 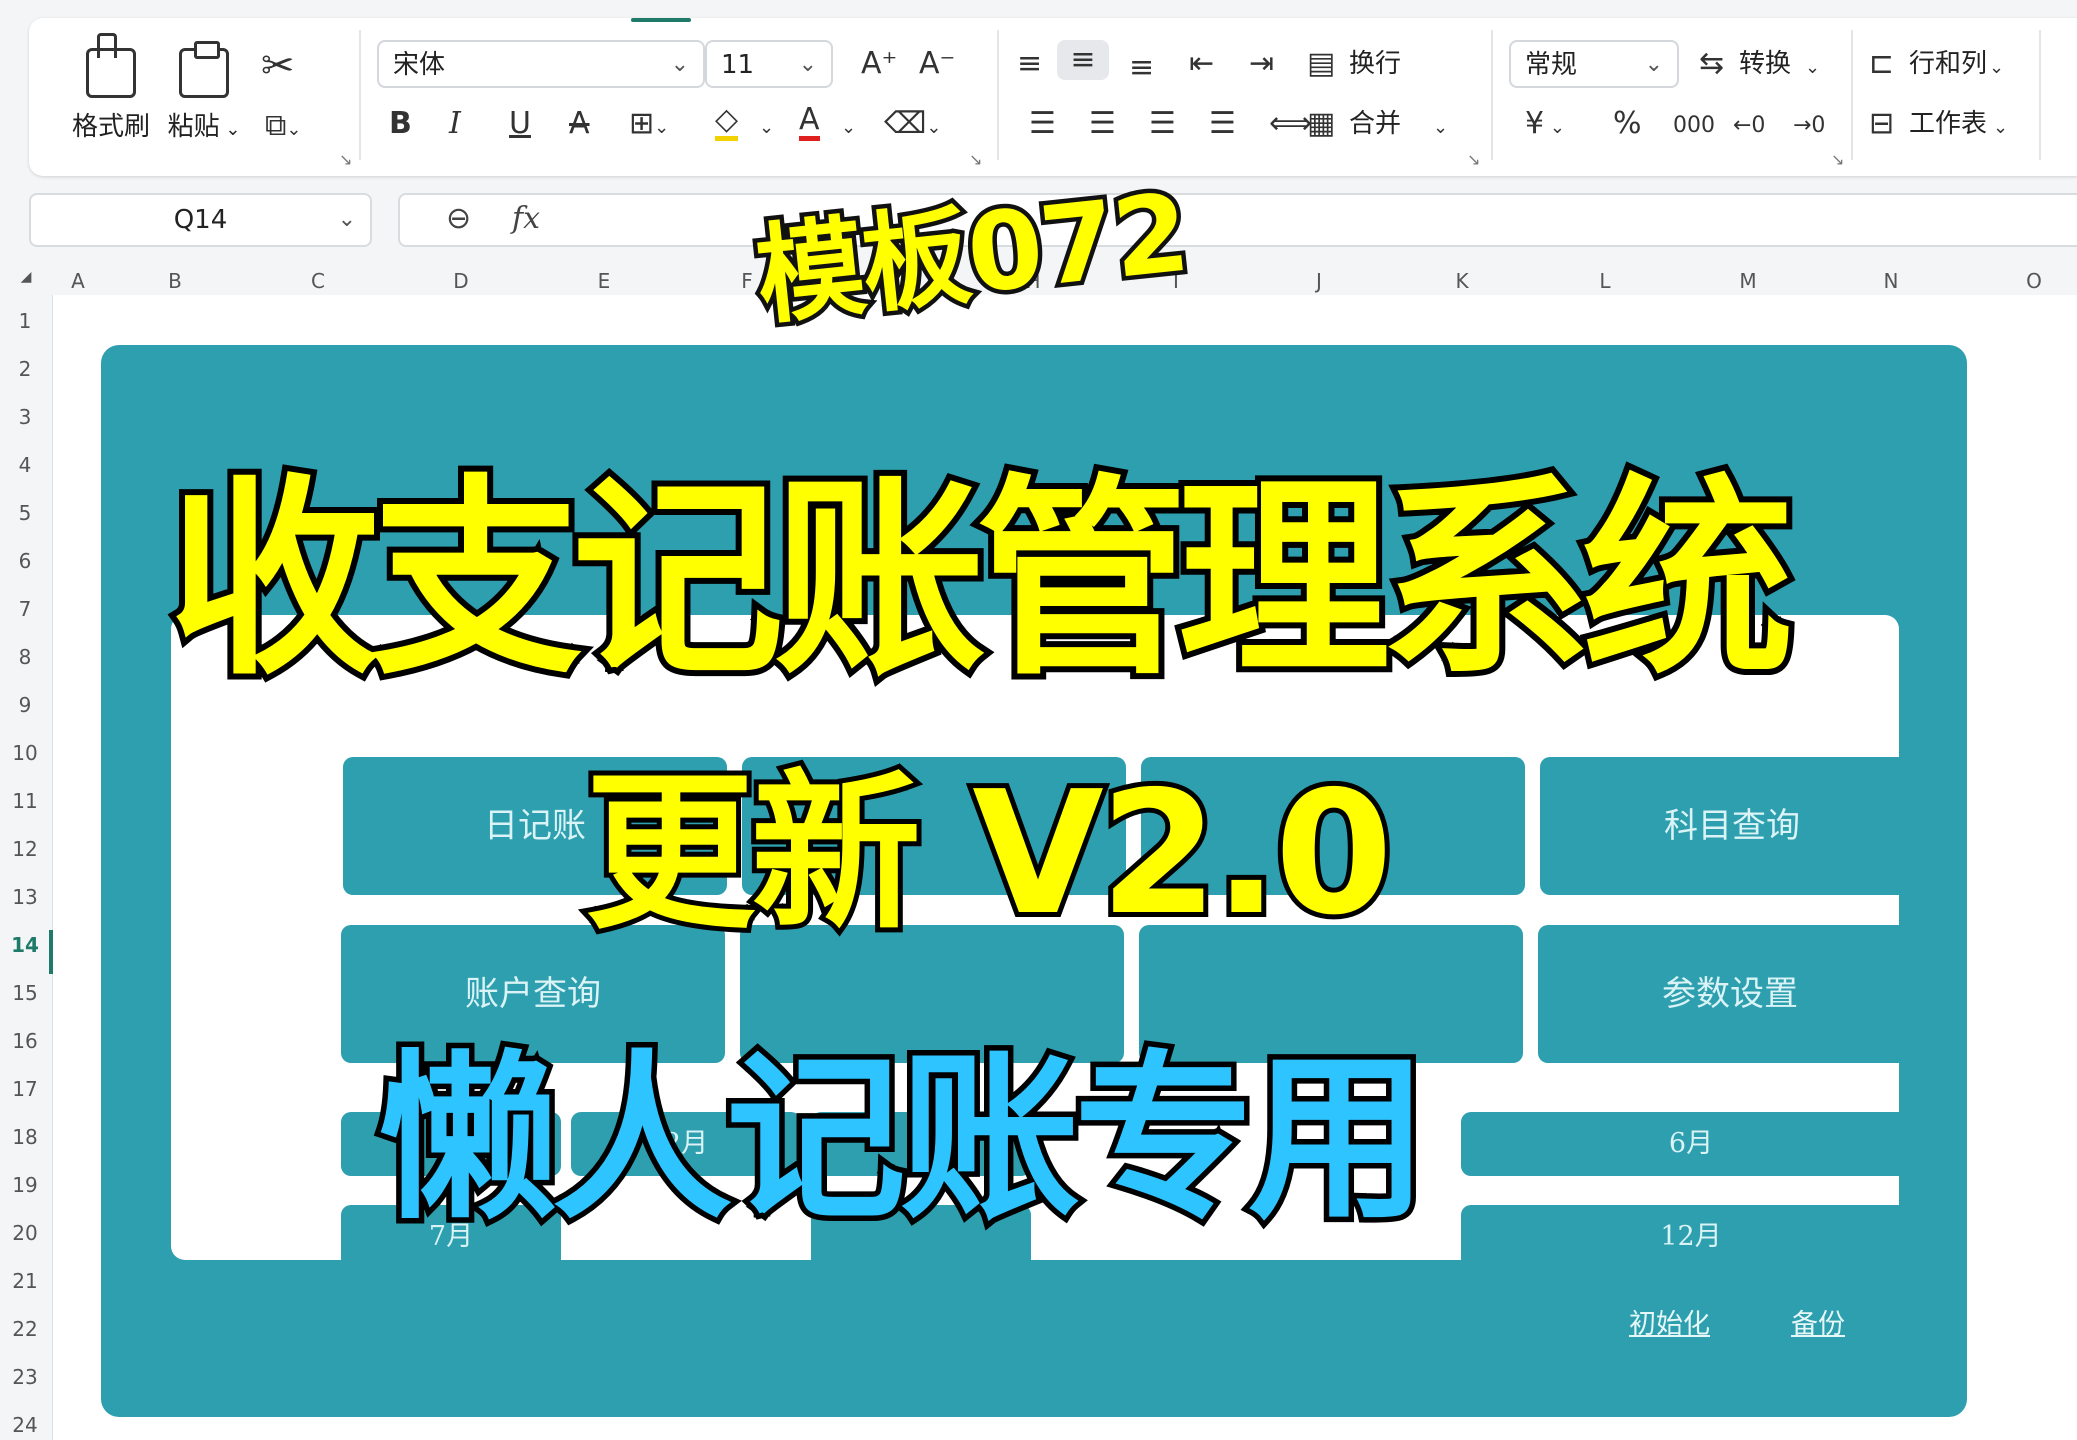 What do you see at coordinates (1948, 124) in the screenshot?
I see `worksheet-label: 工作表` at bounding box center [1948, 124].